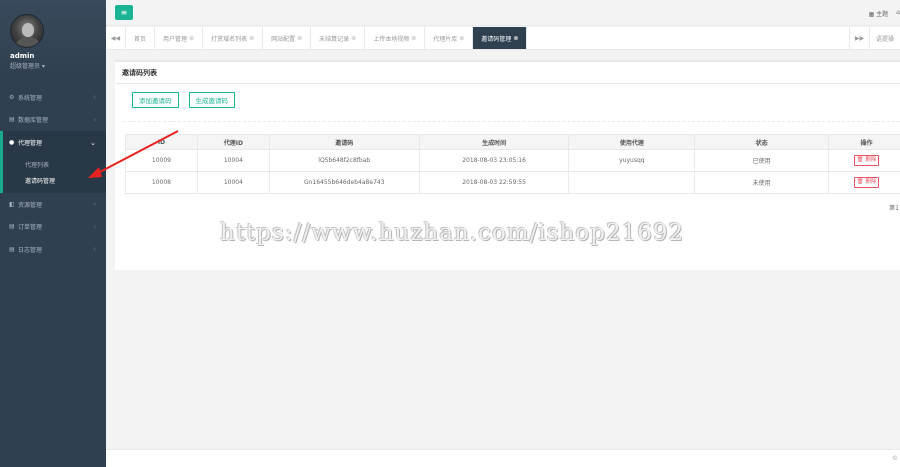  Describe the element at coordinates (494, 142) in the screenshot. I see `column-header-time: 生成时间` at that location.